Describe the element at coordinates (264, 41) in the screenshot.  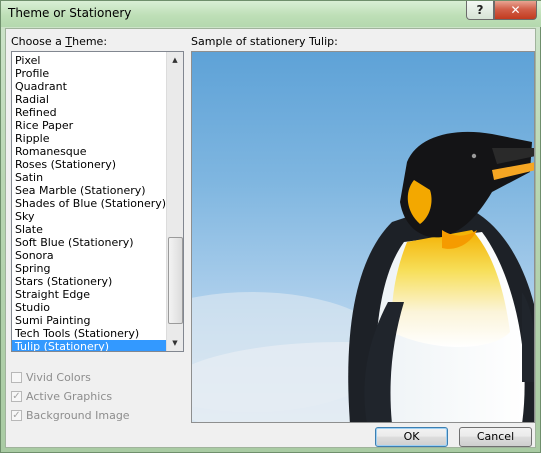
I see `preview-label: Sample of stationery Tulip:` at that location.